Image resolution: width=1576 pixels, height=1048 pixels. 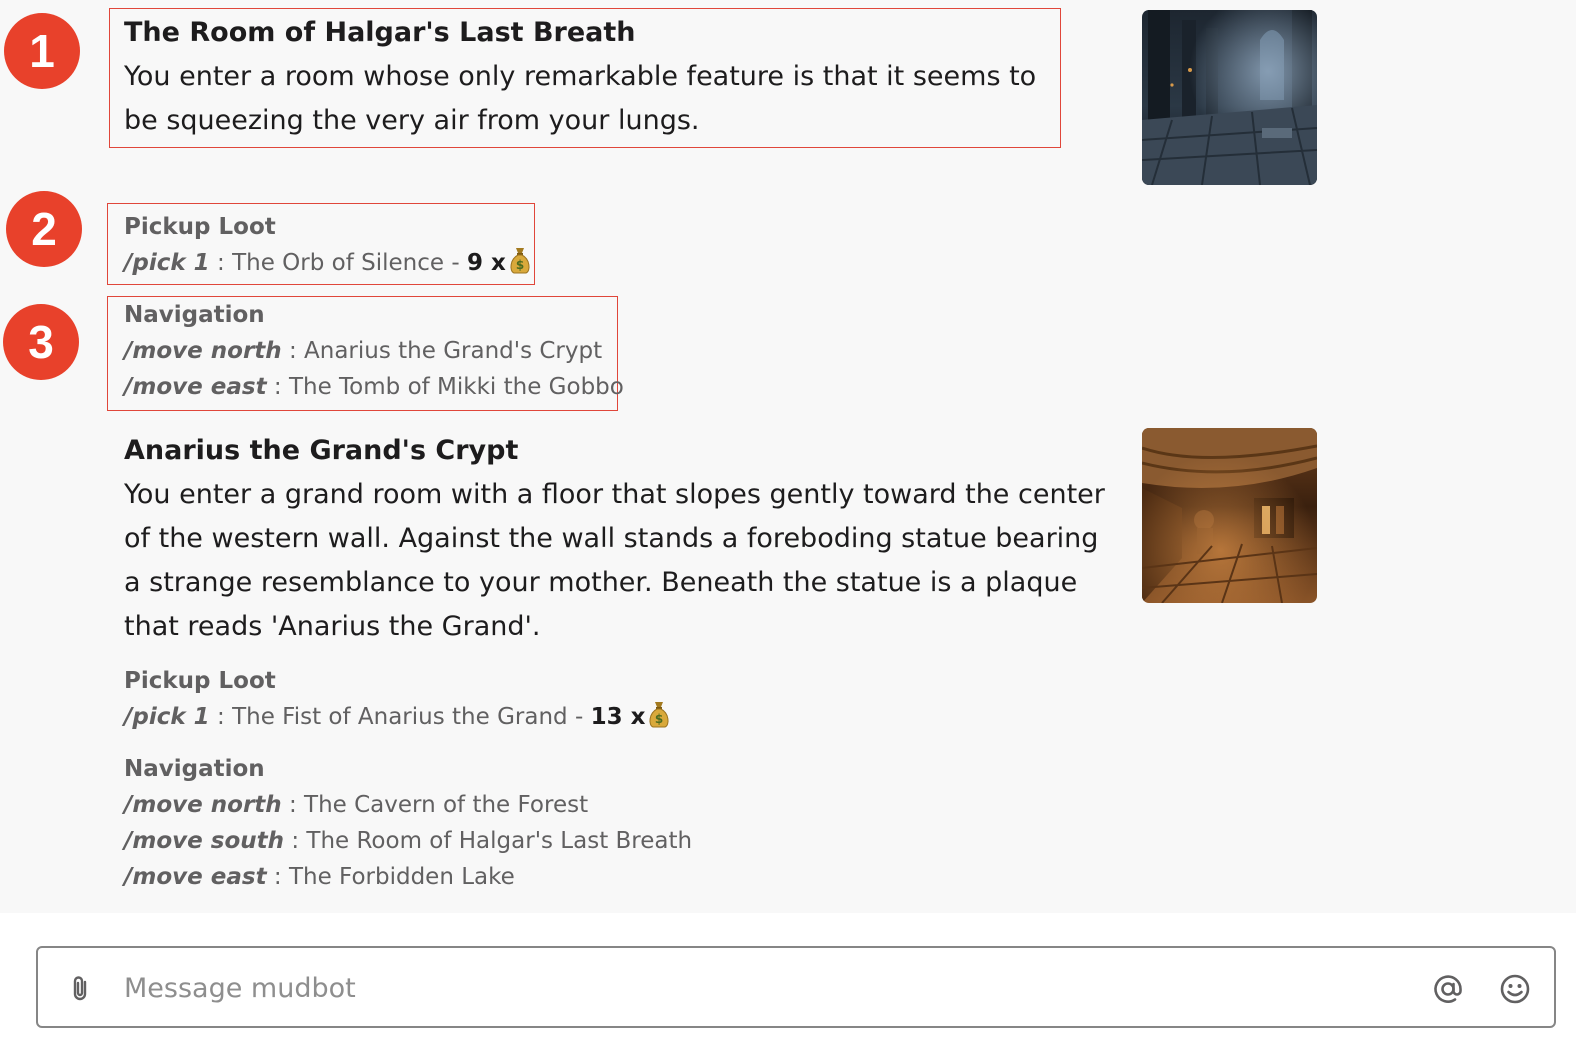 What do you see at coordinates (204, 841) in the screenshot?
I see `move-south-command: /move south` at bounding box center [204, 841].